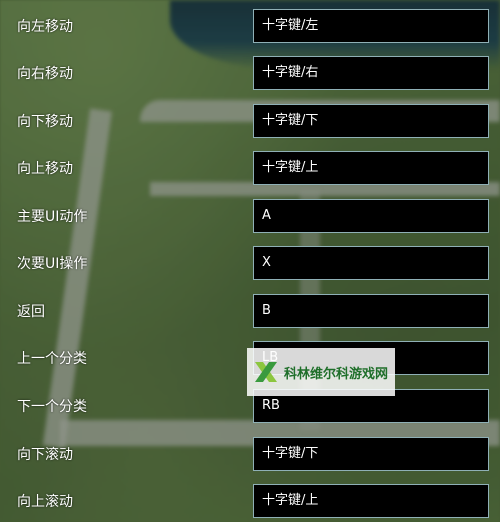  Describe the element at coordinates (45, 27) in the screenshot. I see `action-label: 向左移动` at that location.